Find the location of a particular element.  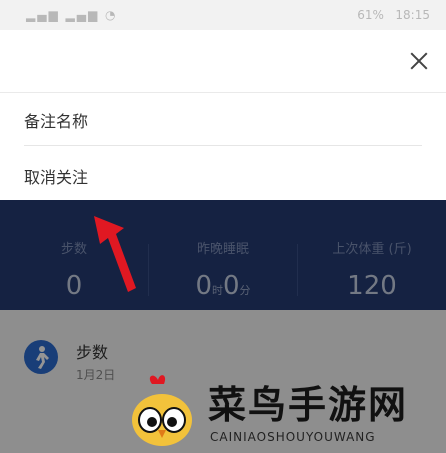

signal-icons: ▂▄▆ ▂▄▆ ◔ is located at coordinates (72, 15).